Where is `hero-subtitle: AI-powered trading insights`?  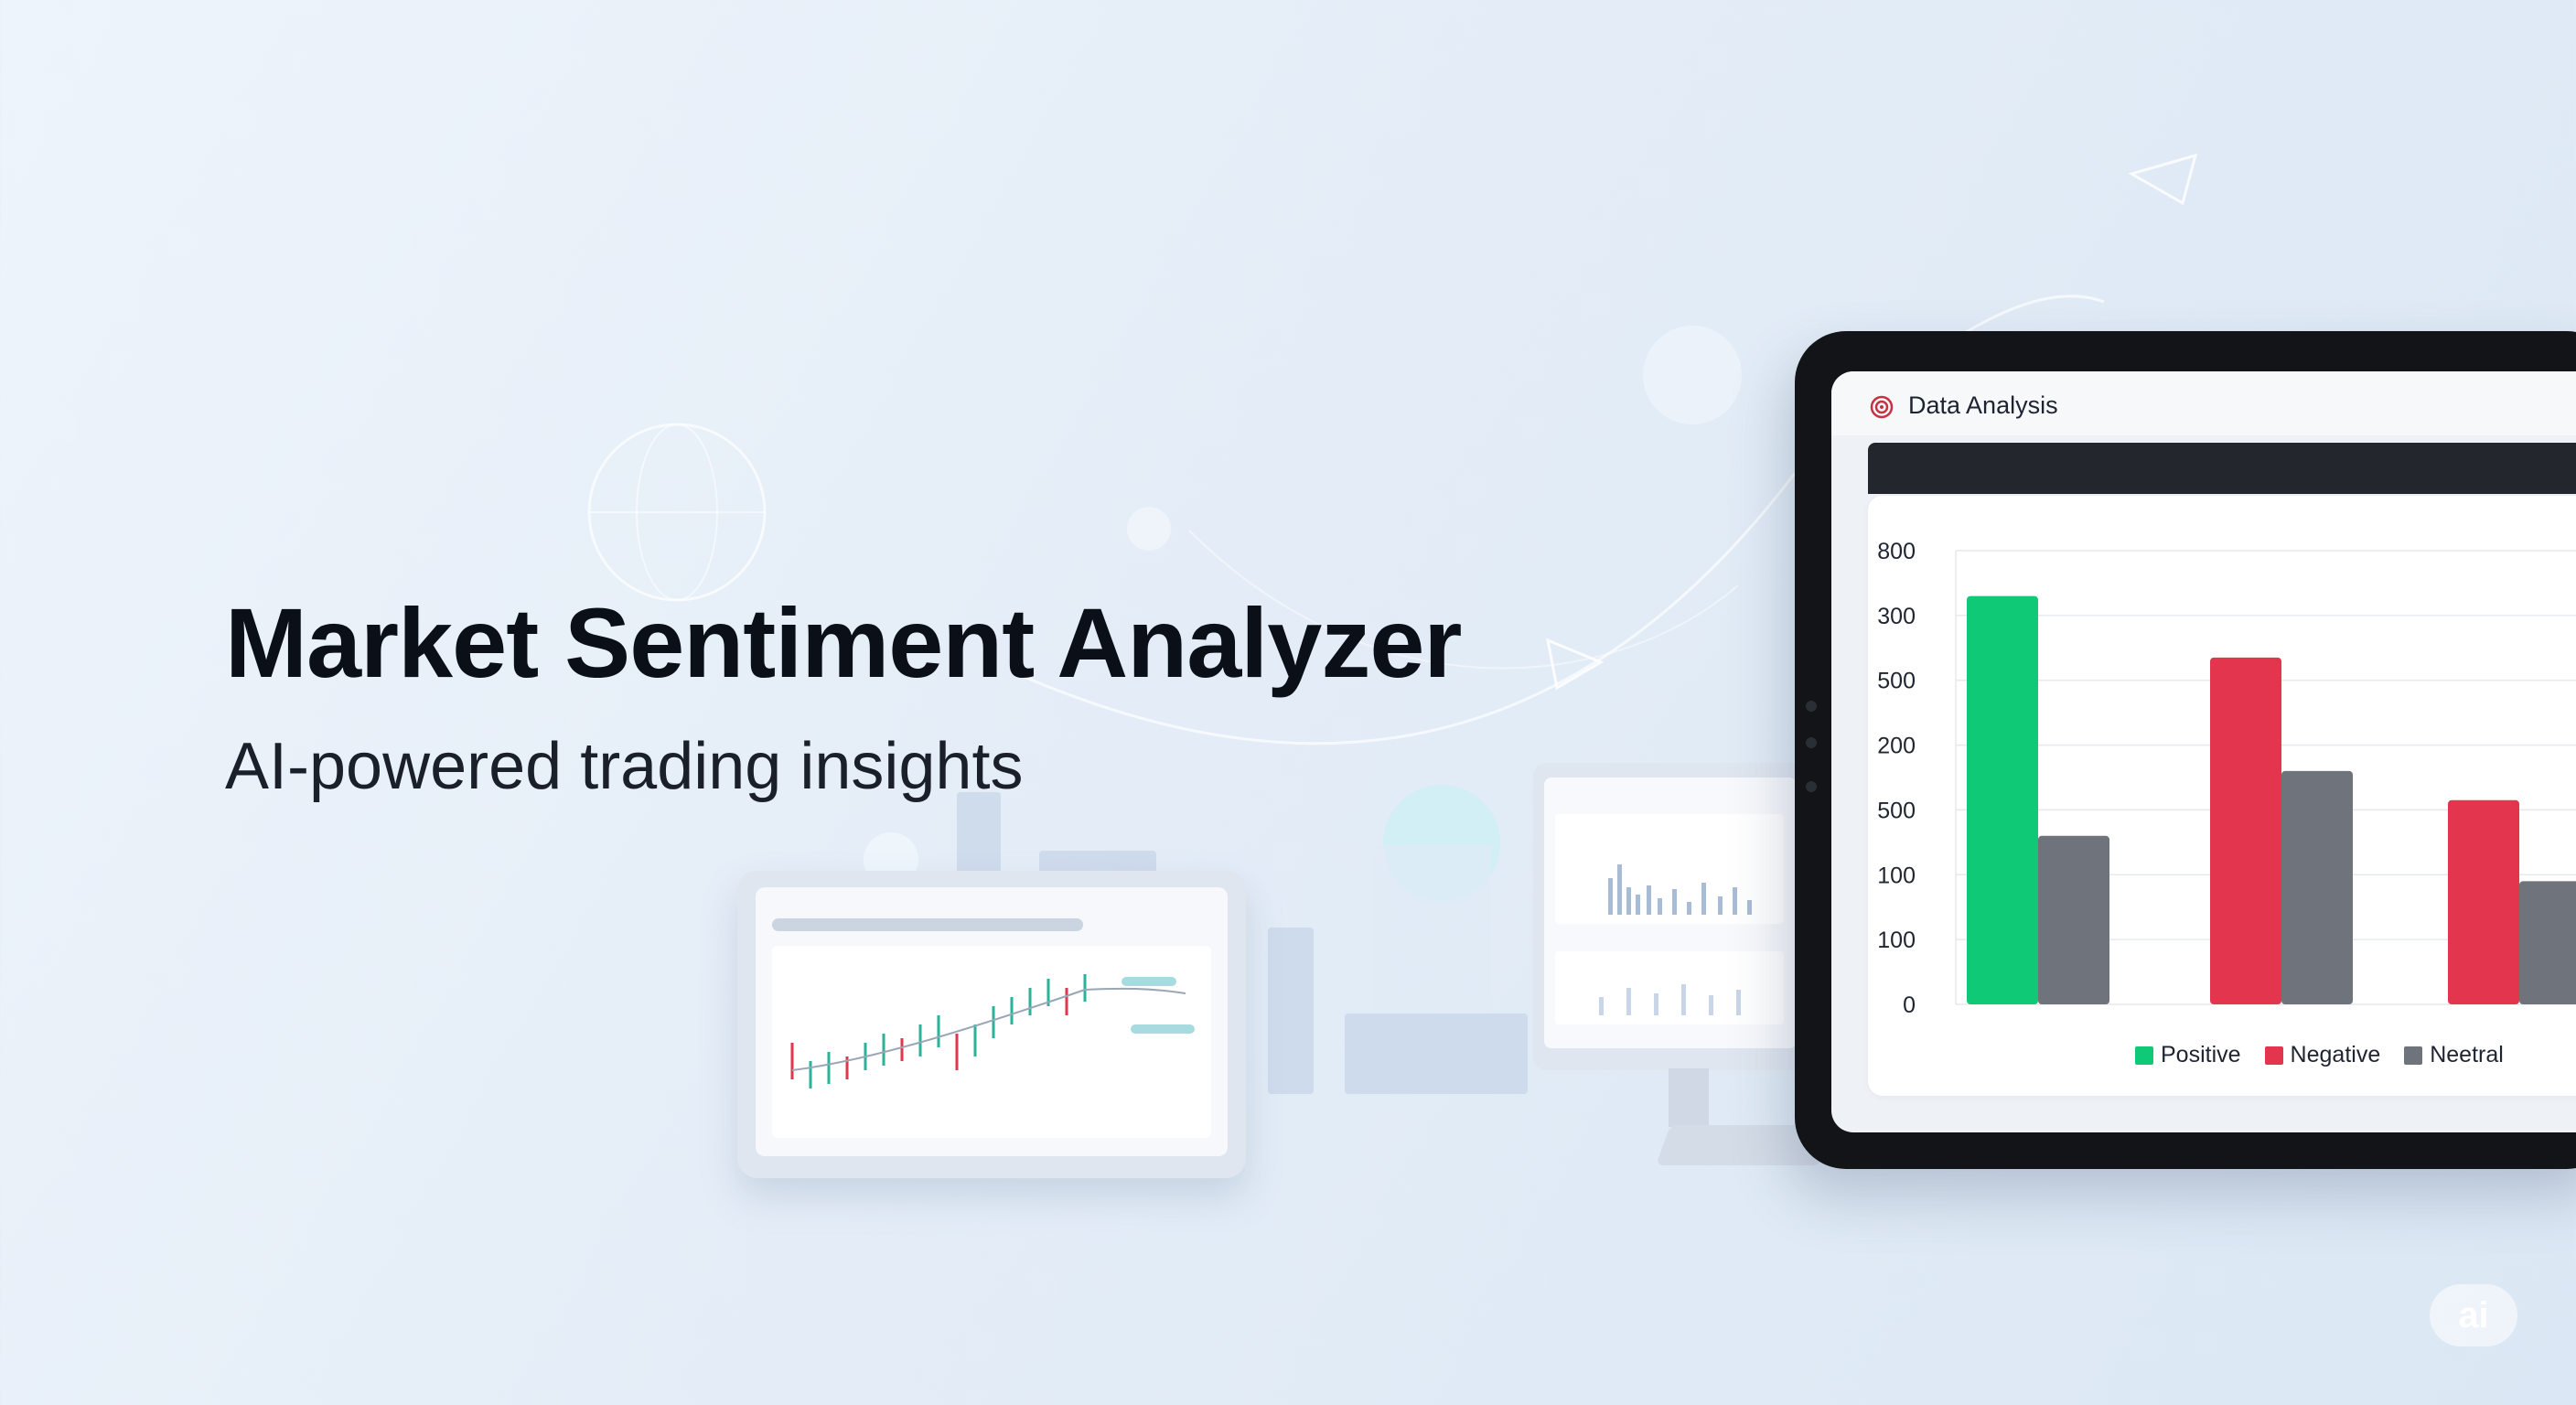 hero-subtitle: AI-powered trading insights is located at coordinates (624, 766).